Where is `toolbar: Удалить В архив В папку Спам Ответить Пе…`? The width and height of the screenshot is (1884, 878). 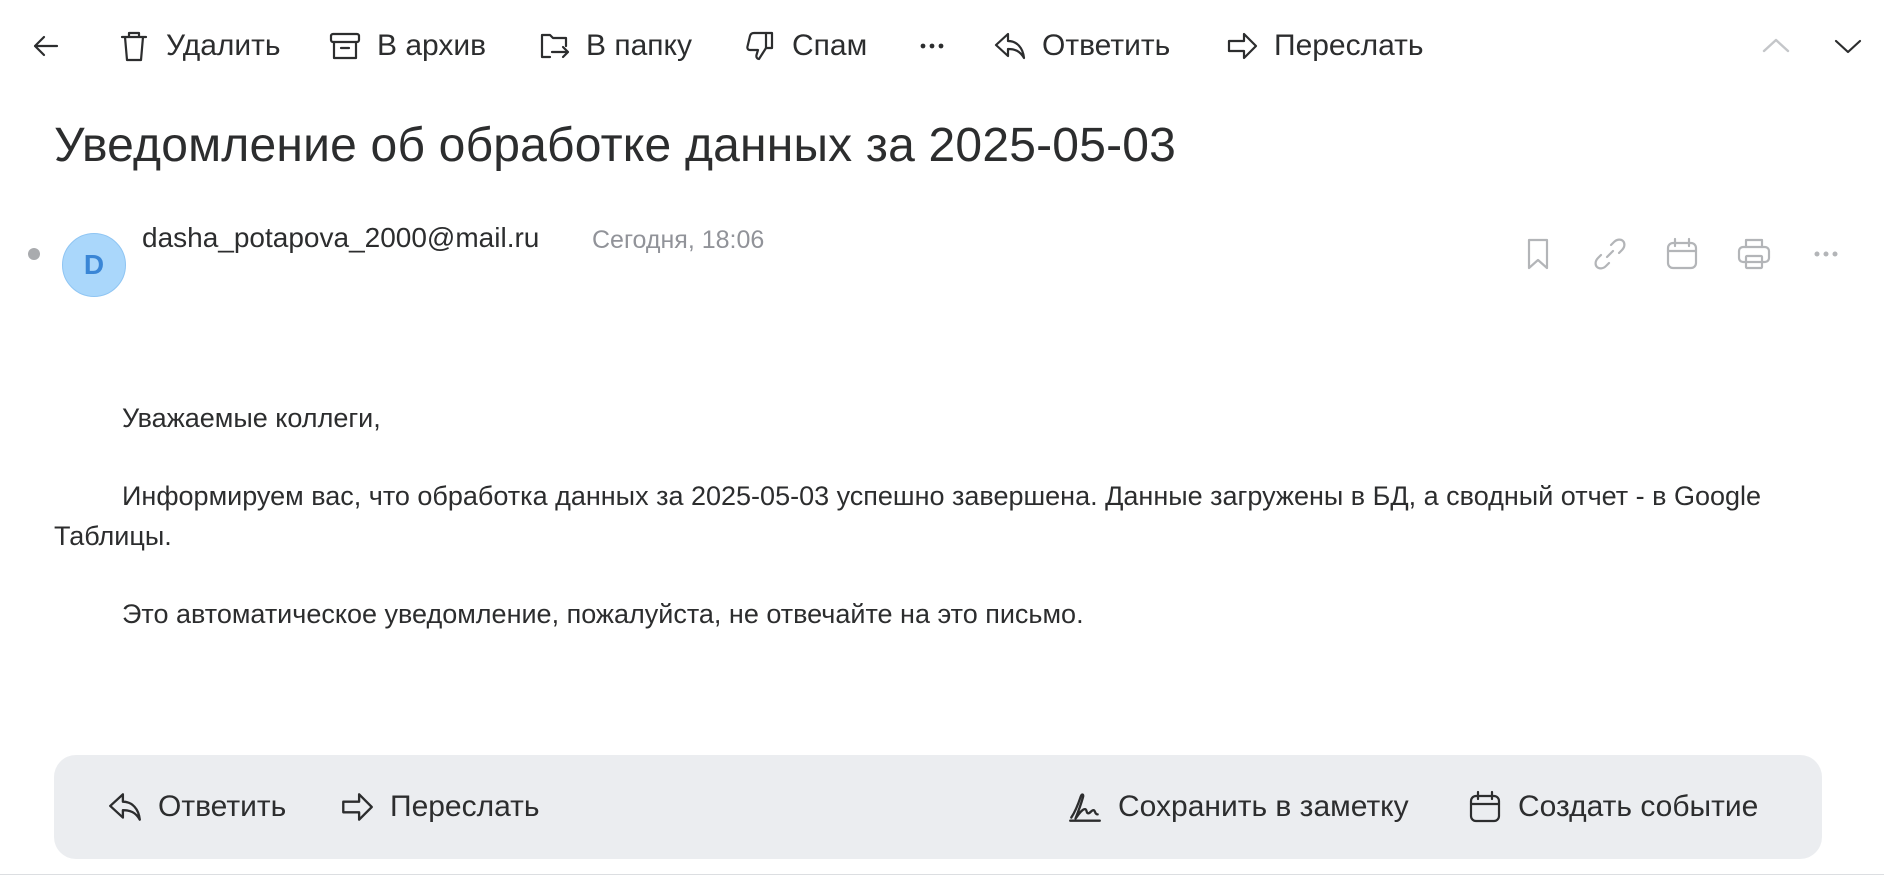
toolbar: Удалить В архив В папку Спам Ответить Пе… is located at coordinates (942, 46).